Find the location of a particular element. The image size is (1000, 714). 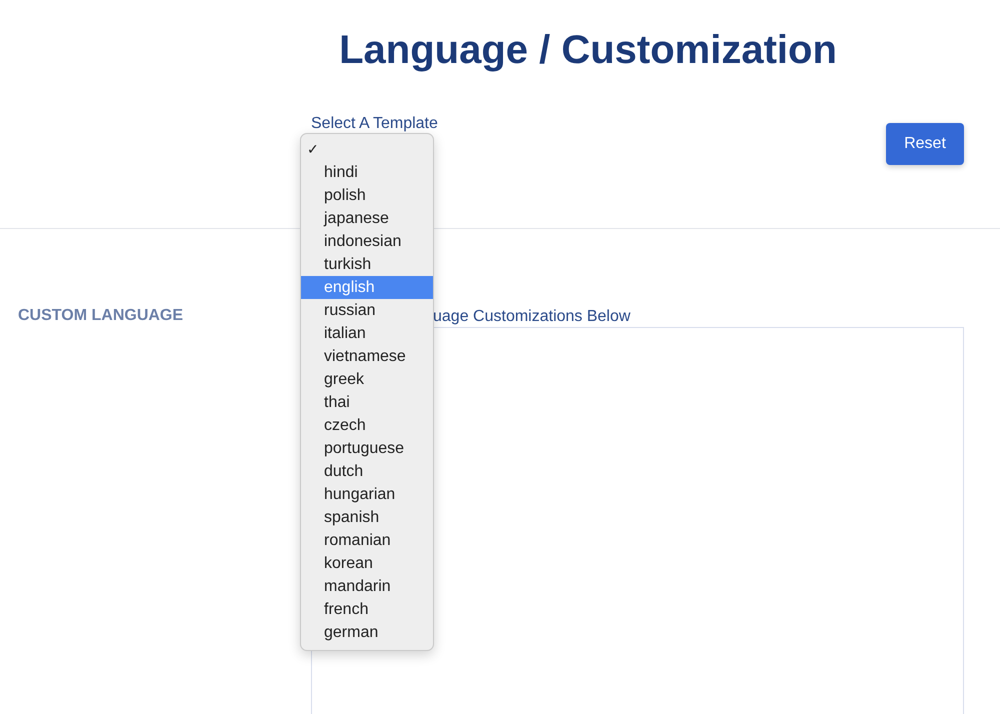

menu-option: italian is located at coordinates (367, 333).